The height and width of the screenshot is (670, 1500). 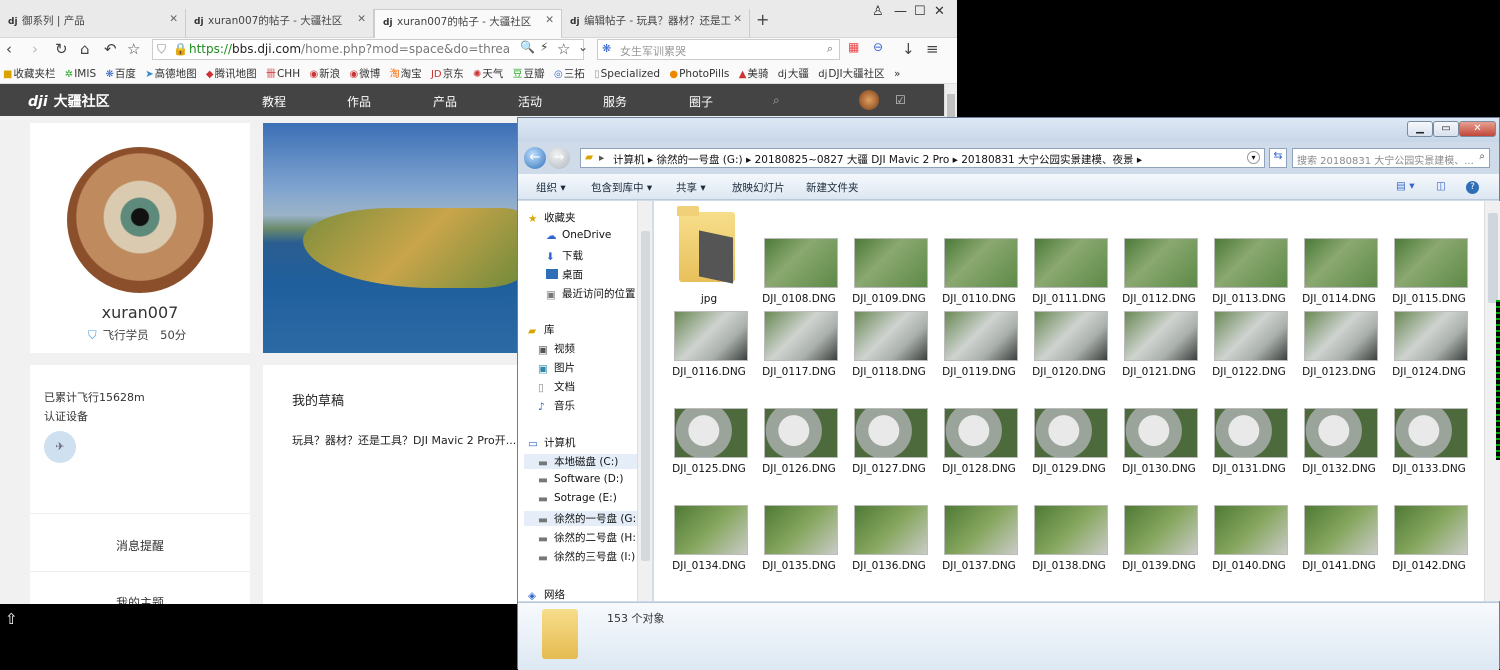 I want to click on forward-button: →, so click(x=559, y=158).